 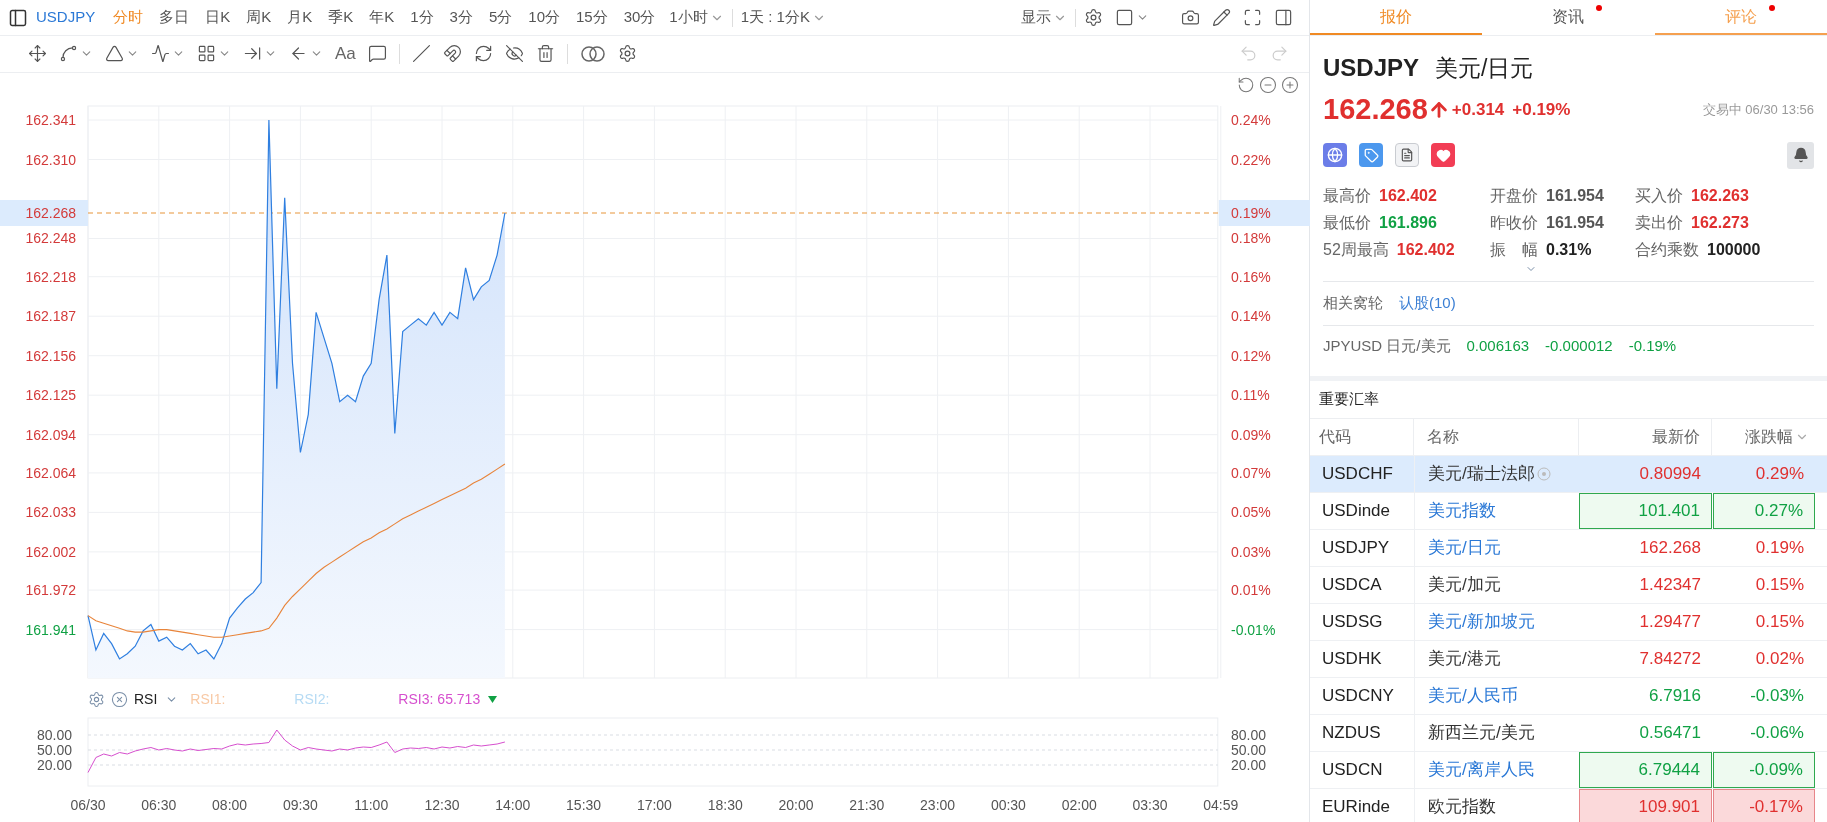 What do you see at coordinates (1464, 584) in the screenshot?
I see `name-cell-text: 美元/加元` at bounding box center [1464, 584].